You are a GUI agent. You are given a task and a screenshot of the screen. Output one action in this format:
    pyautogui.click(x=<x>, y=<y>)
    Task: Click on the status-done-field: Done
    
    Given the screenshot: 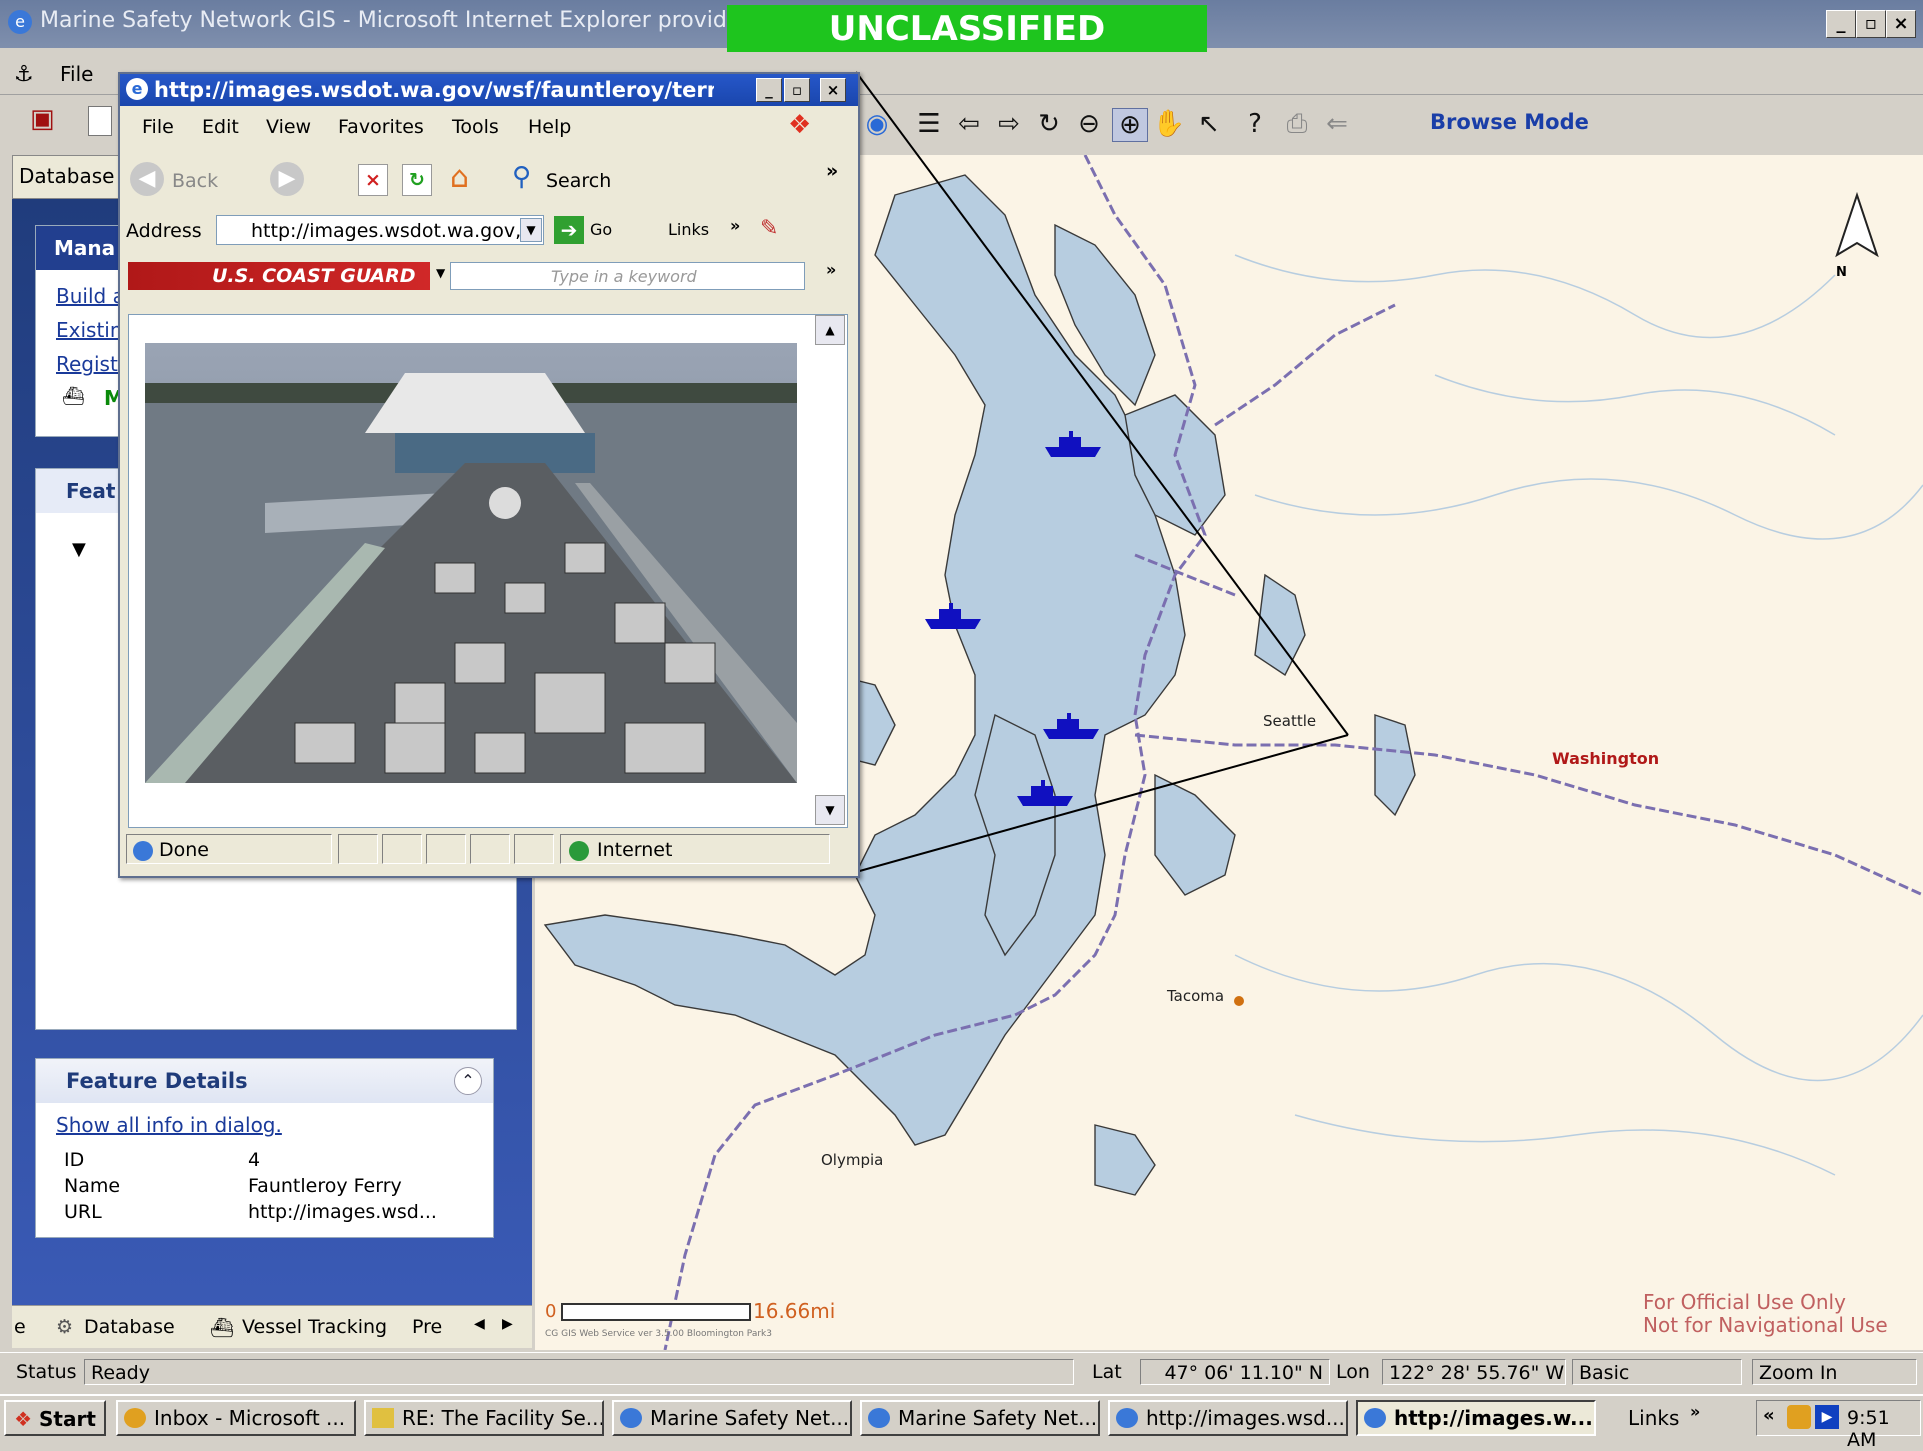 What is the action you would take?
    pyautogui.click(x=229, y=849)
    